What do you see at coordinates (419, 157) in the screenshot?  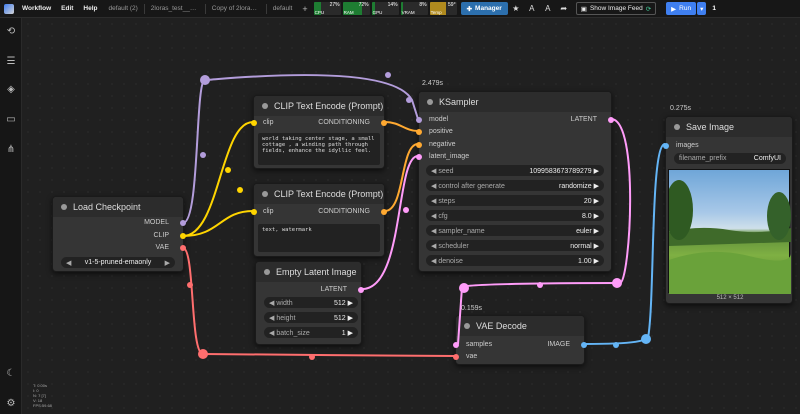 I see `input-latent-slot` at bounding box center [419, 157].